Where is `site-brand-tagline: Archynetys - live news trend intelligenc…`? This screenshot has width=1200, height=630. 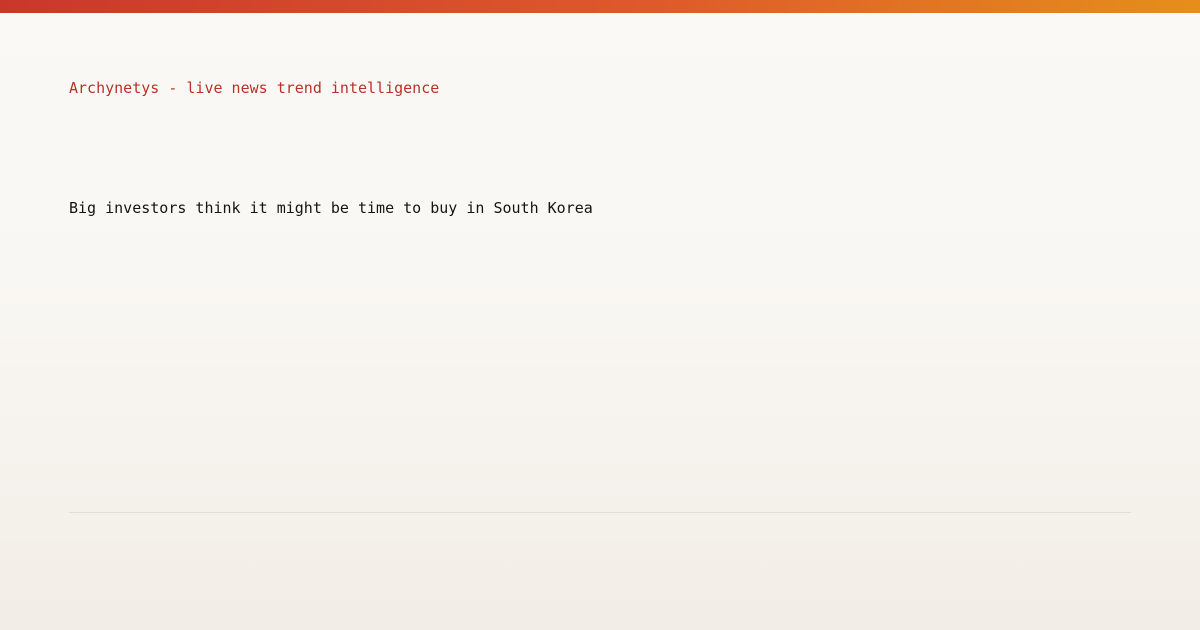 site-brand-tagline: Archynetys - live news trend intelligenc… is located at coordinates (254, 88).